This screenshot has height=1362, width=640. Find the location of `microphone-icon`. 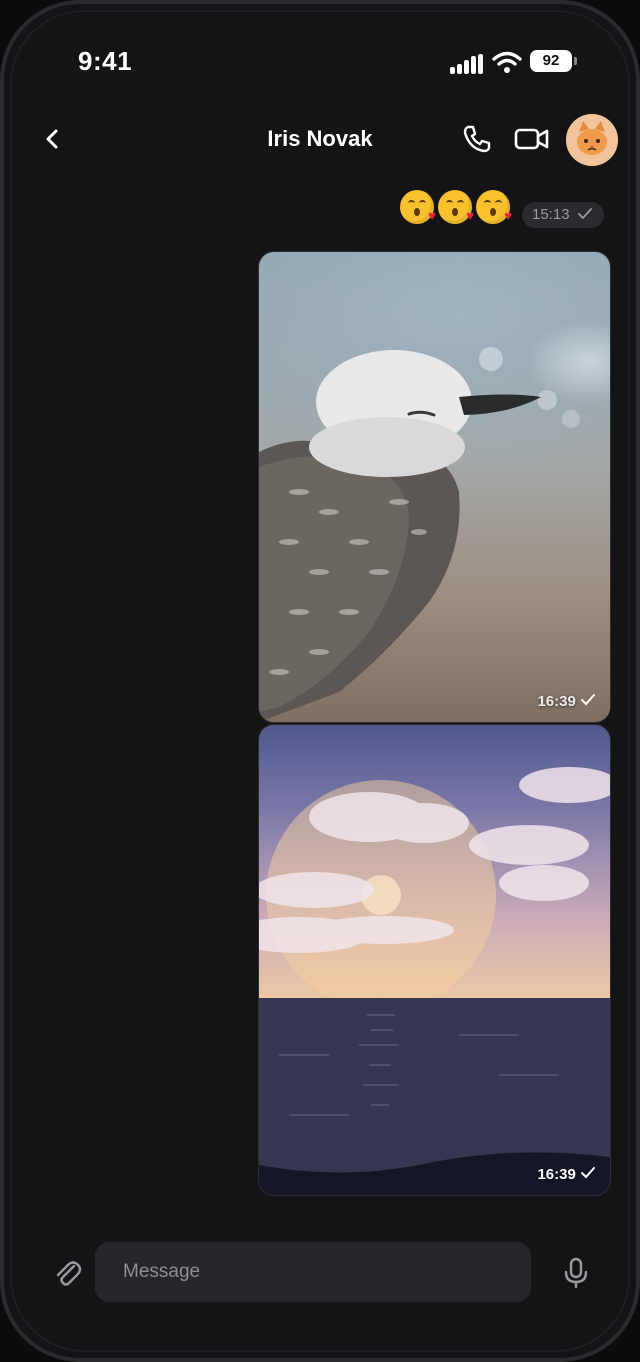

microphone-icon is located at coordinates (576, 1273).